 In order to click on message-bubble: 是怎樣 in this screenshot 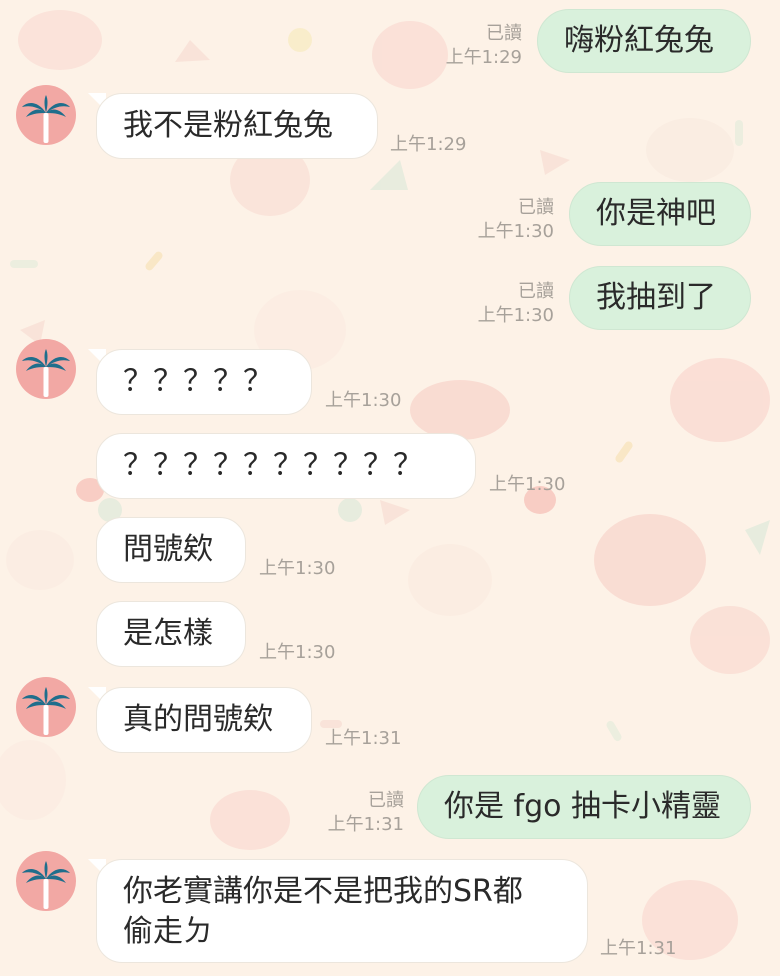, I will do `click(171, 634)`.